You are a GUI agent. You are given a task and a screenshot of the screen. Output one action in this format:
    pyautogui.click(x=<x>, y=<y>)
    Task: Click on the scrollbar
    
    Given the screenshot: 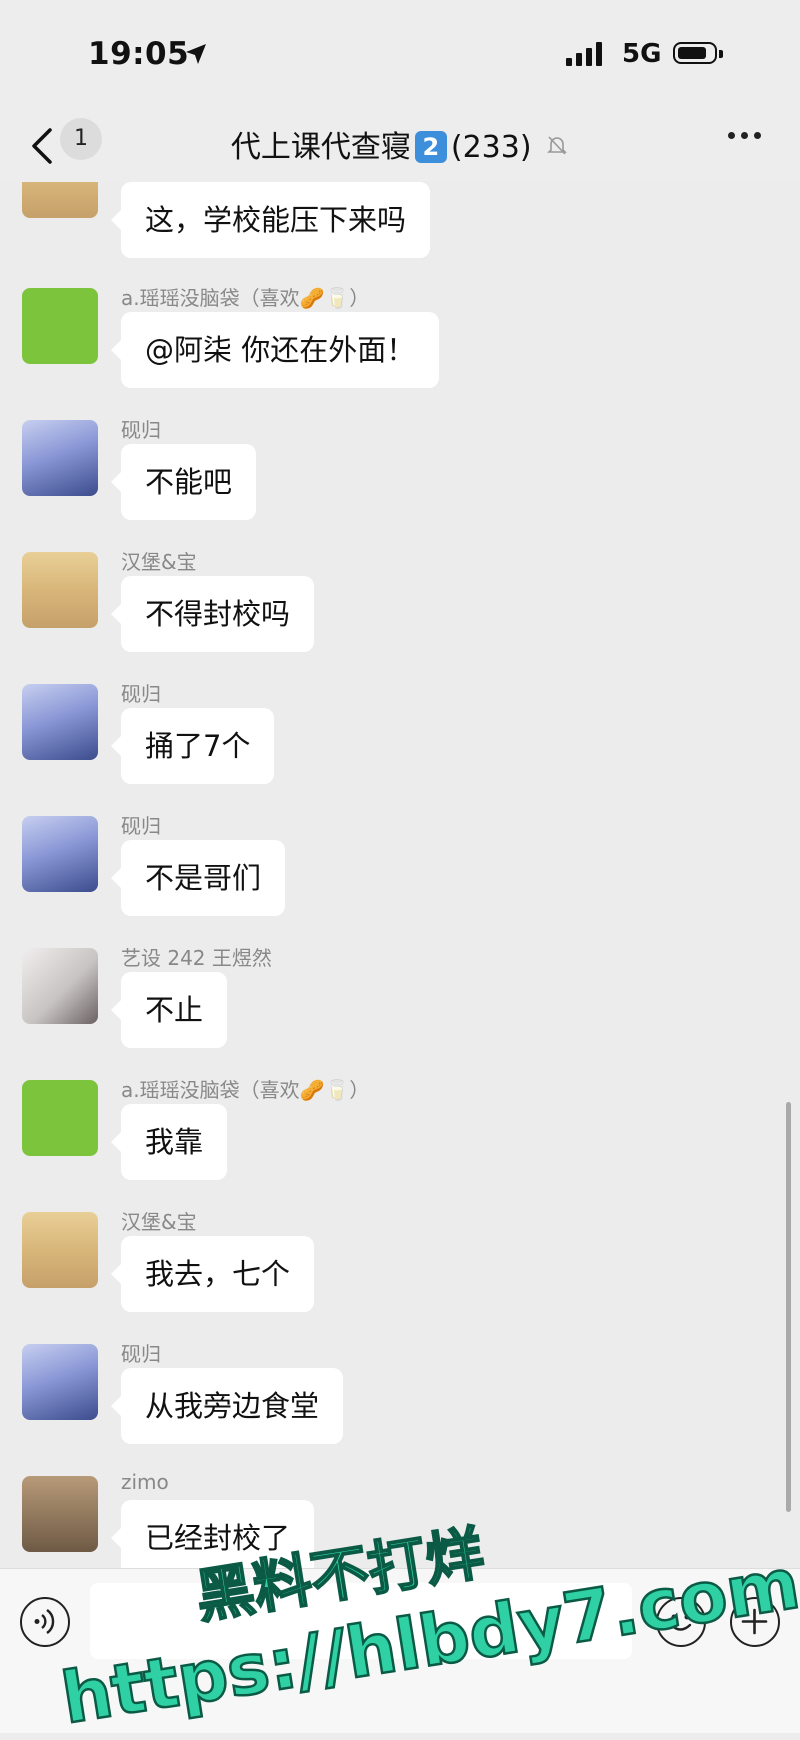 What is the action you would take?
    pyautogui.click(x=788, y=1307)
    